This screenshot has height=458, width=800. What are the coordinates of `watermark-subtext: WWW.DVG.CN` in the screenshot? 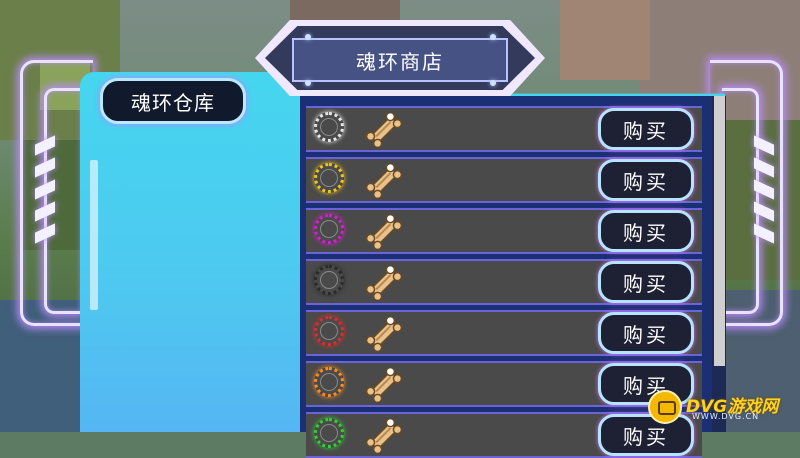 It's located at (726, 416).